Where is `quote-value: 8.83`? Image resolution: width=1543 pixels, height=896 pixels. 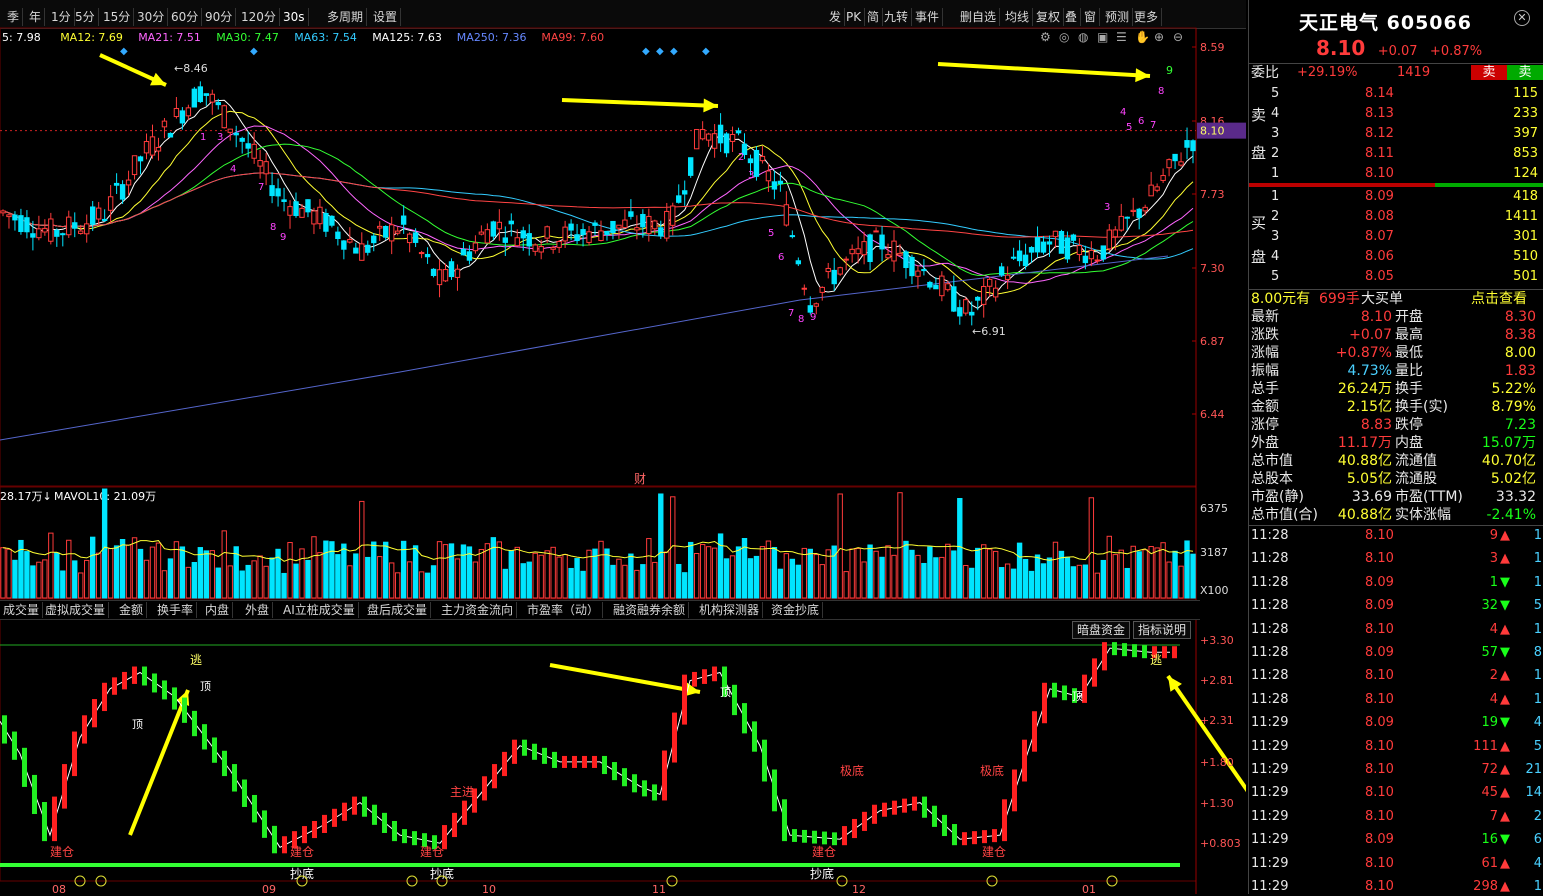 quote-value: 8.83 is located at coordinates (1376, 425).